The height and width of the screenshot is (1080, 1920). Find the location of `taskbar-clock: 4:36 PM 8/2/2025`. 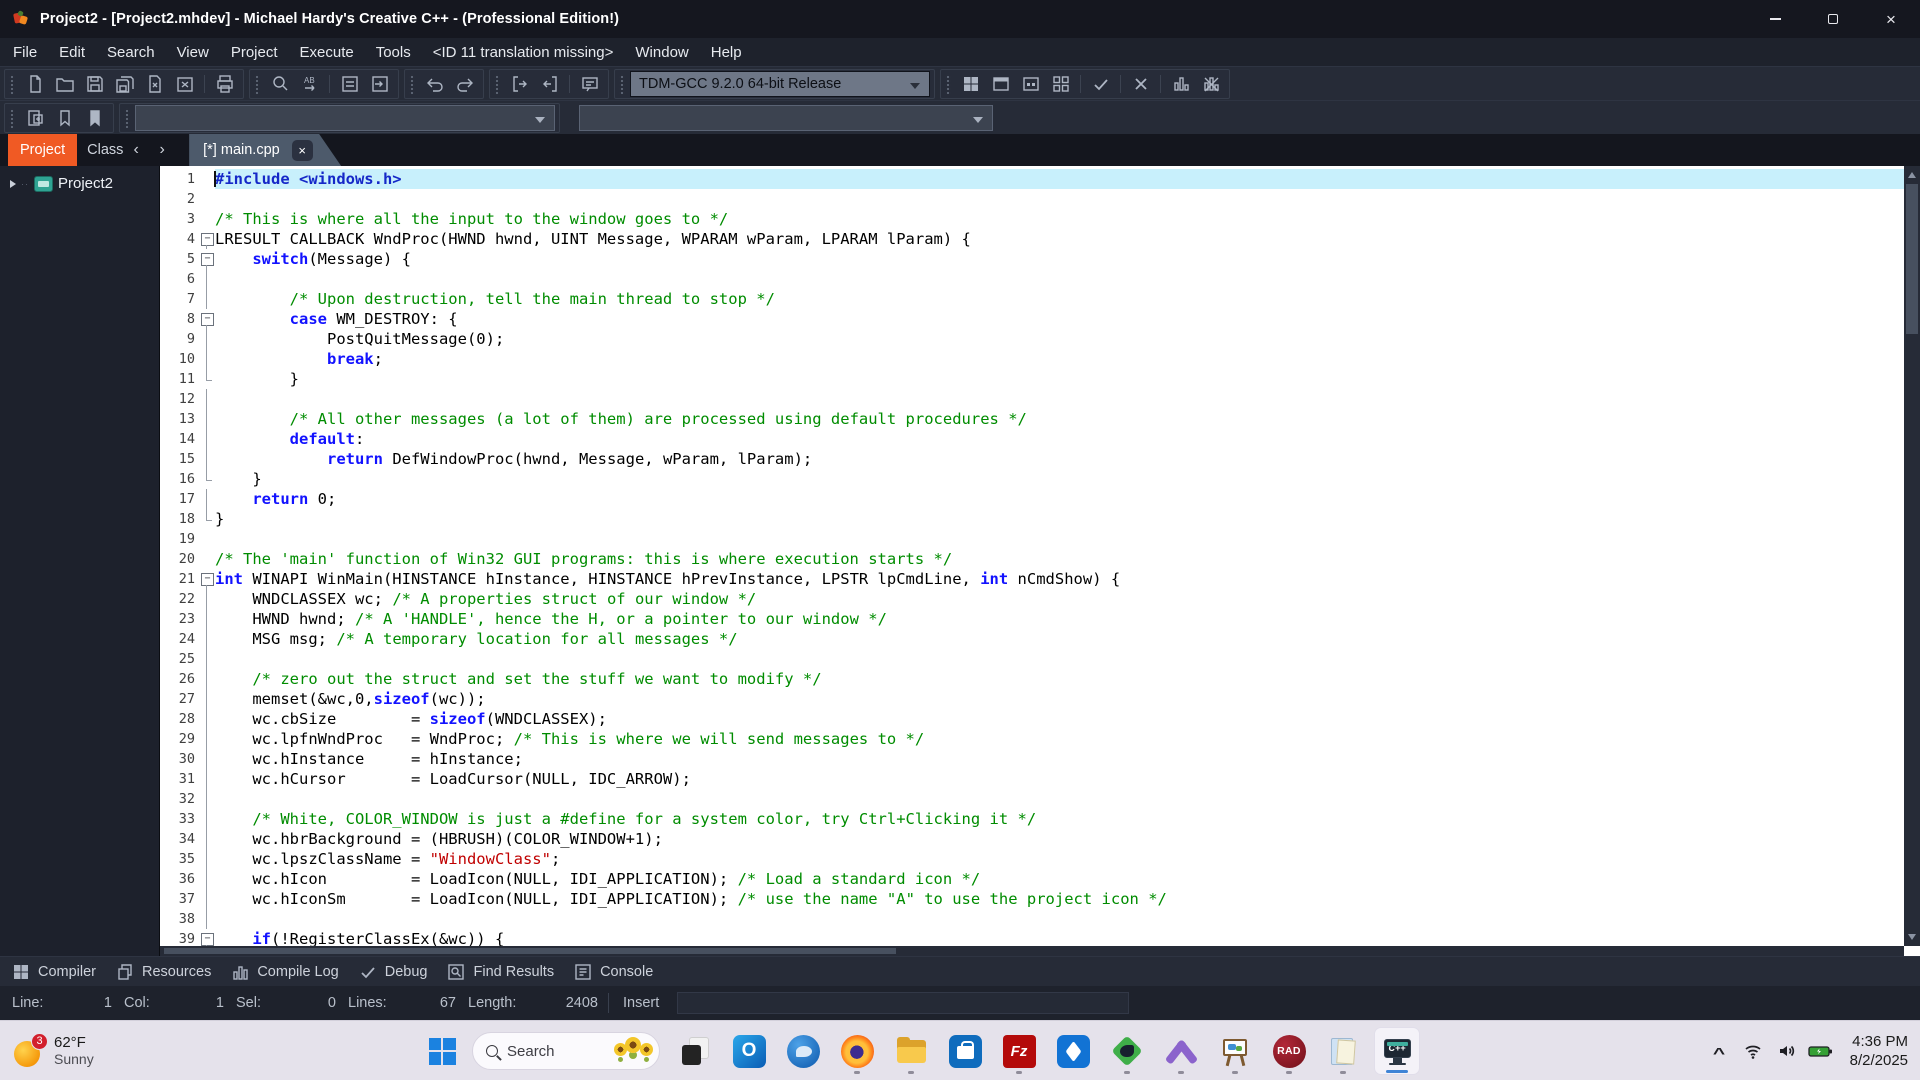

taskbar-clock: 4:36 PM 8/2/2025 is located at coordinates (1874, 1051).